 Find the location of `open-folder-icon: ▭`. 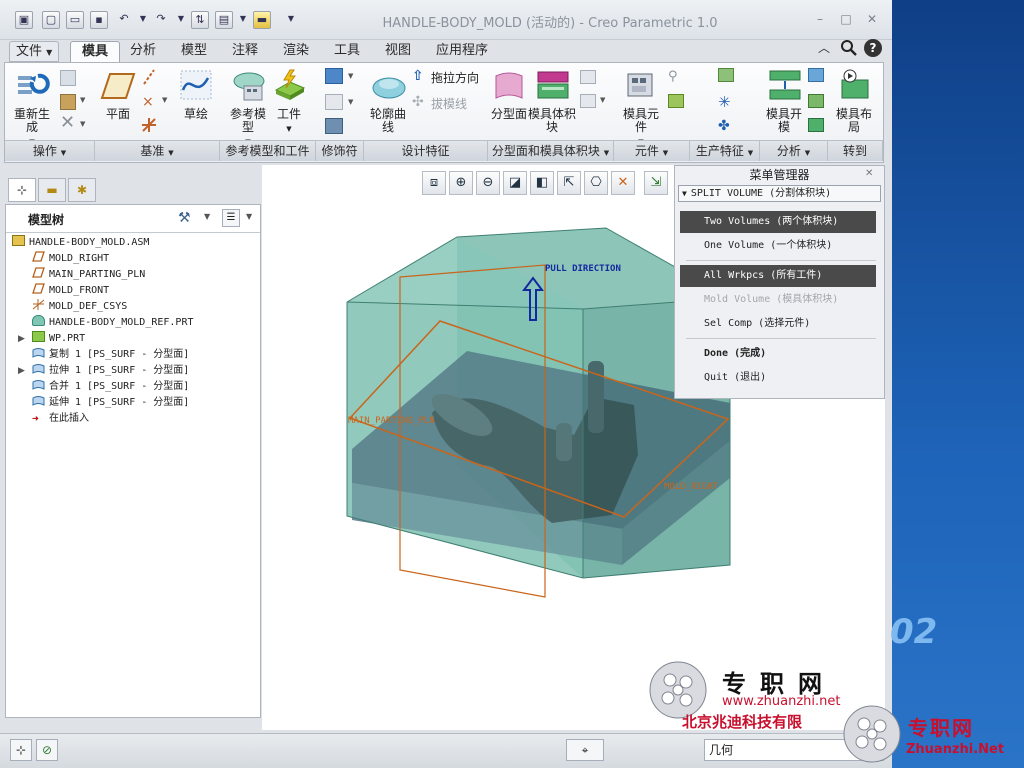

open-folder-icon: ▭ is located at coordinates (75, 20).